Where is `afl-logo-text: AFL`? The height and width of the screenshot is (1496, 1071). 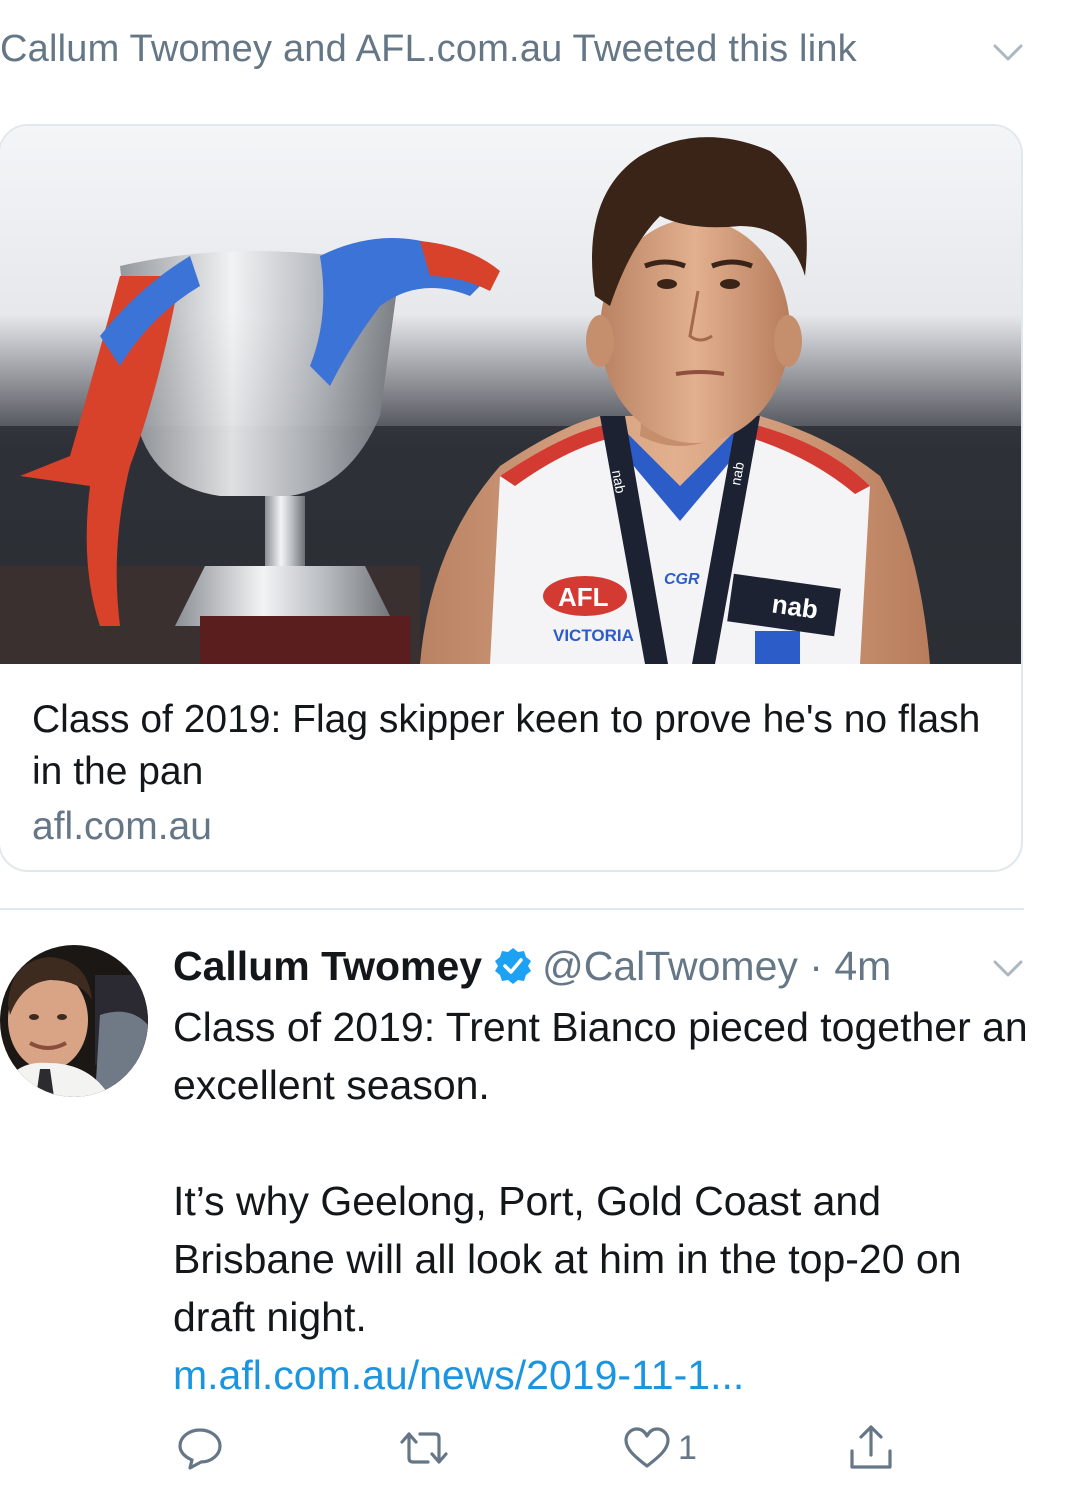
afl-logo-text: AFL is located at coordinates (583, 597).